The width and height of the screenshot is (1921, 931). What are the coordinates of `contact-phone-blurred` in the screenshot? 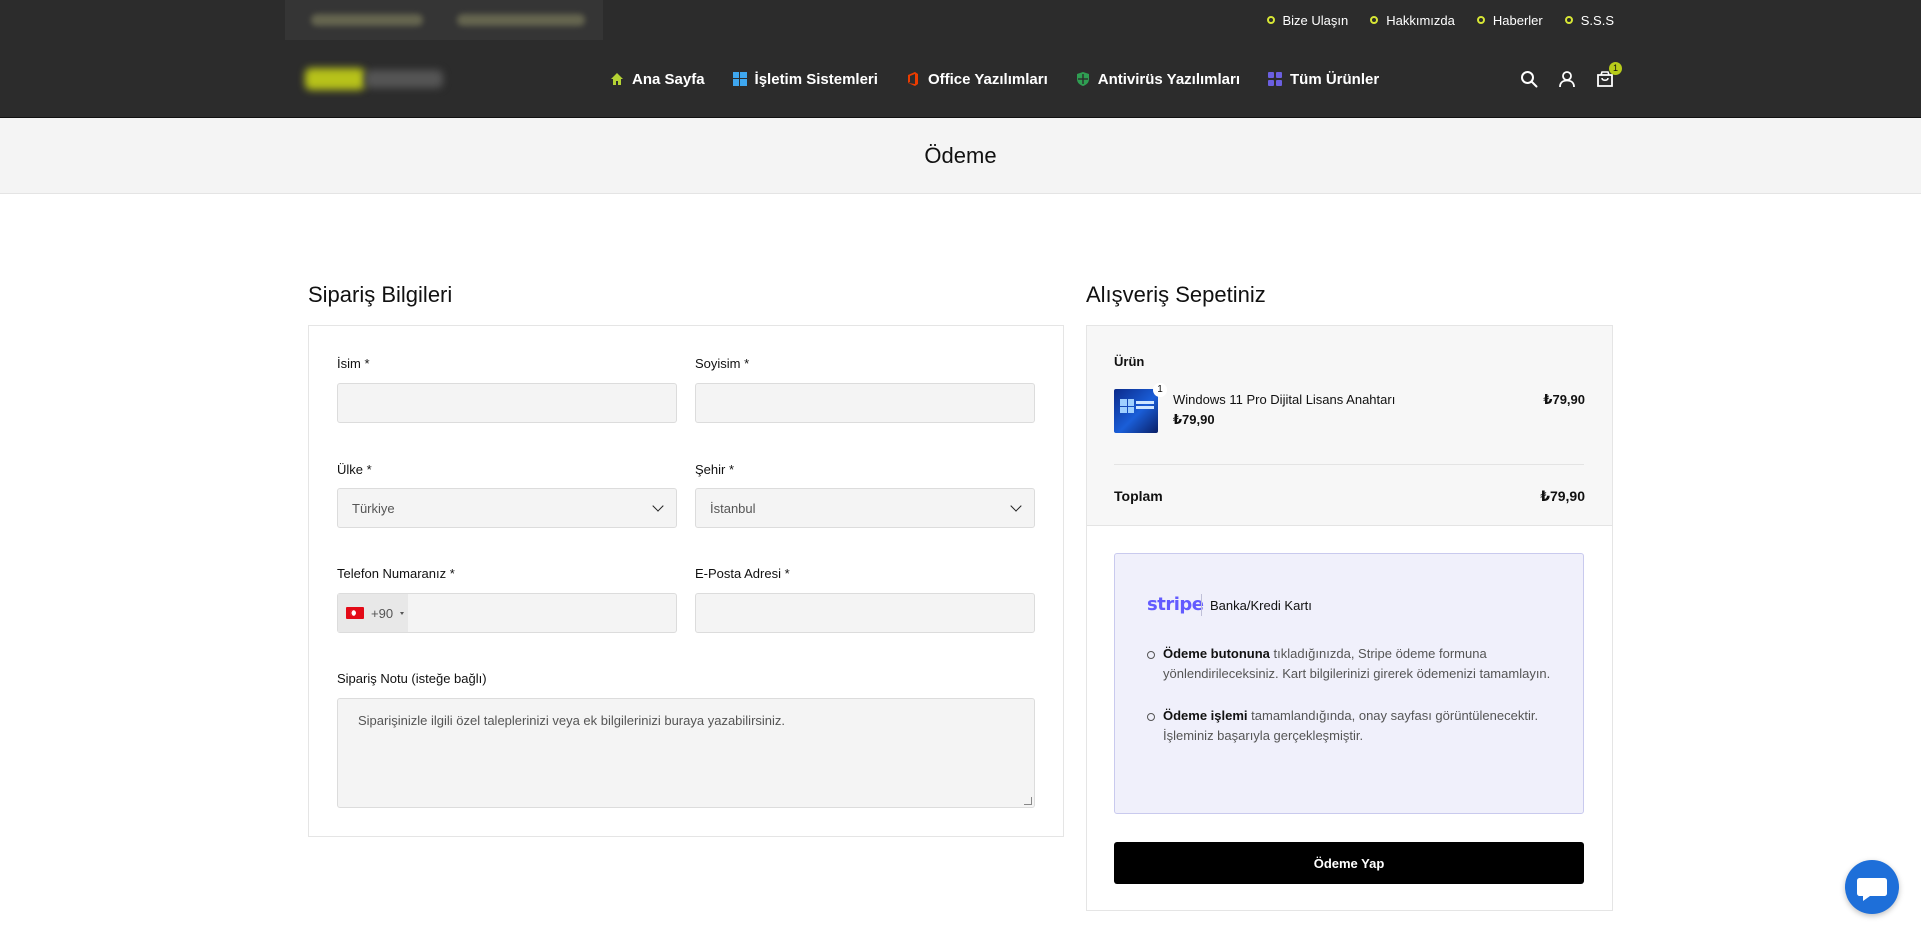 It's located at (521, 20).